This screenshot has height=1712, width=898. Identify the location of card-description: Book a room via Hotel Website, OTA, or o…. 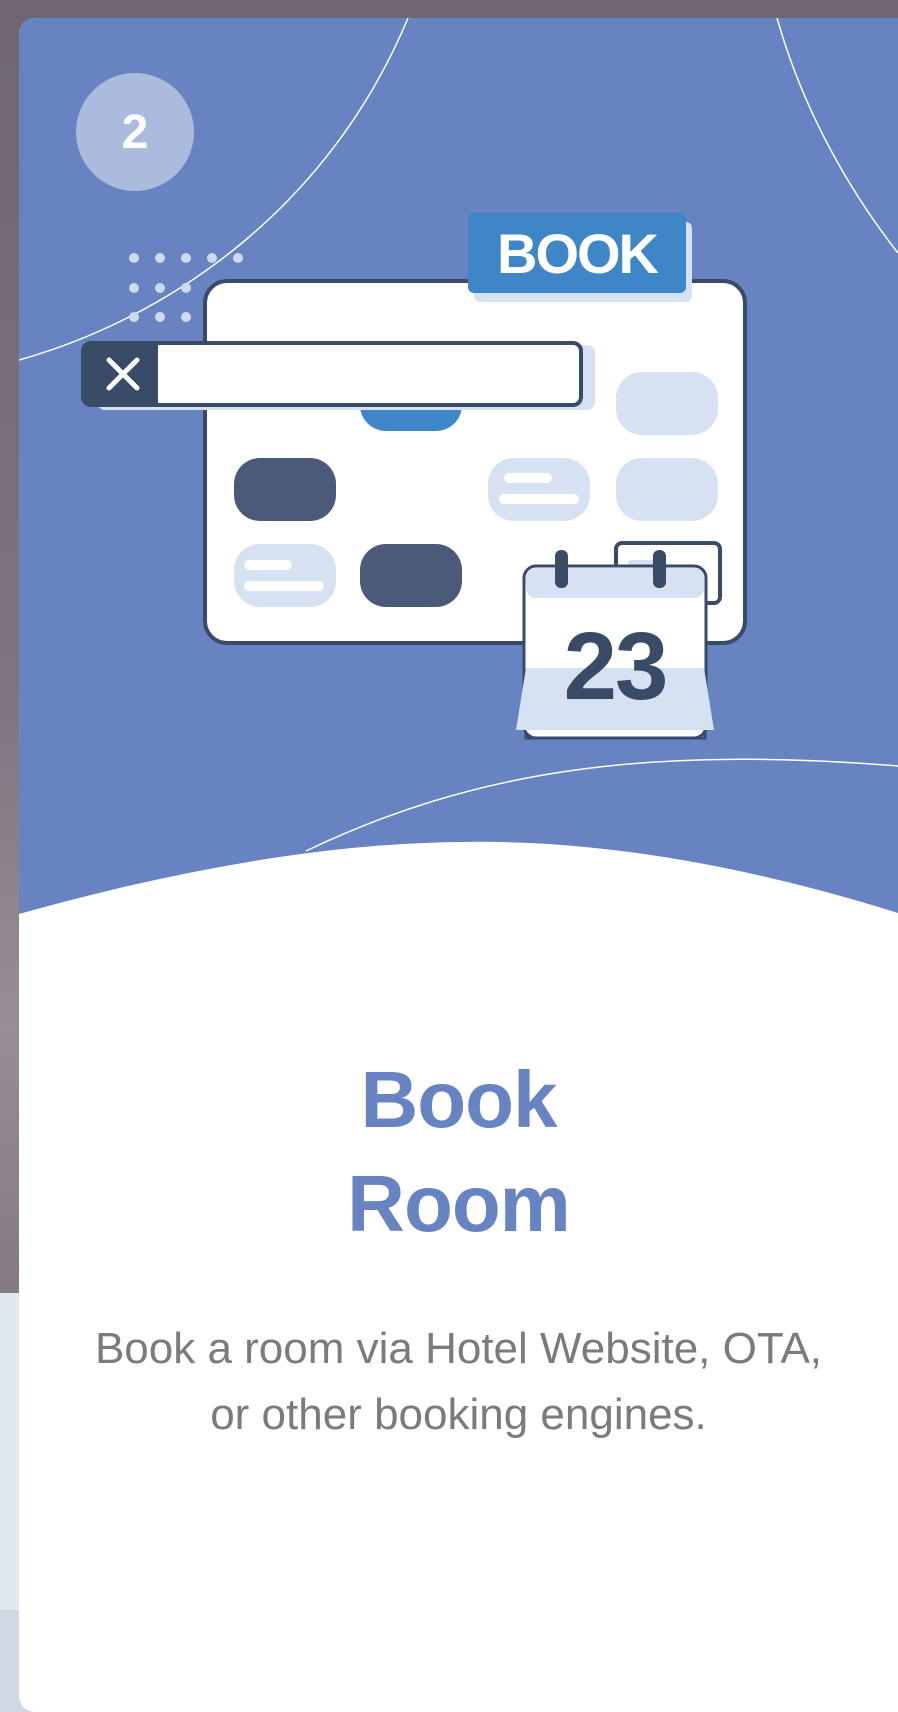
(458, 1381).